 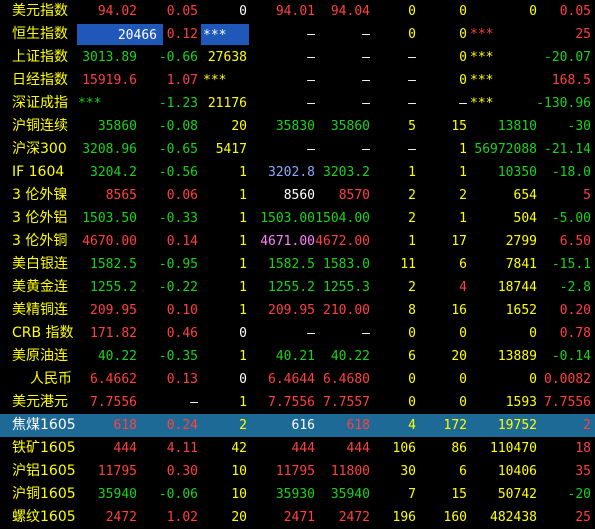 I want to click on quote-col-5: 7.7557, so click(x=346, y=402).